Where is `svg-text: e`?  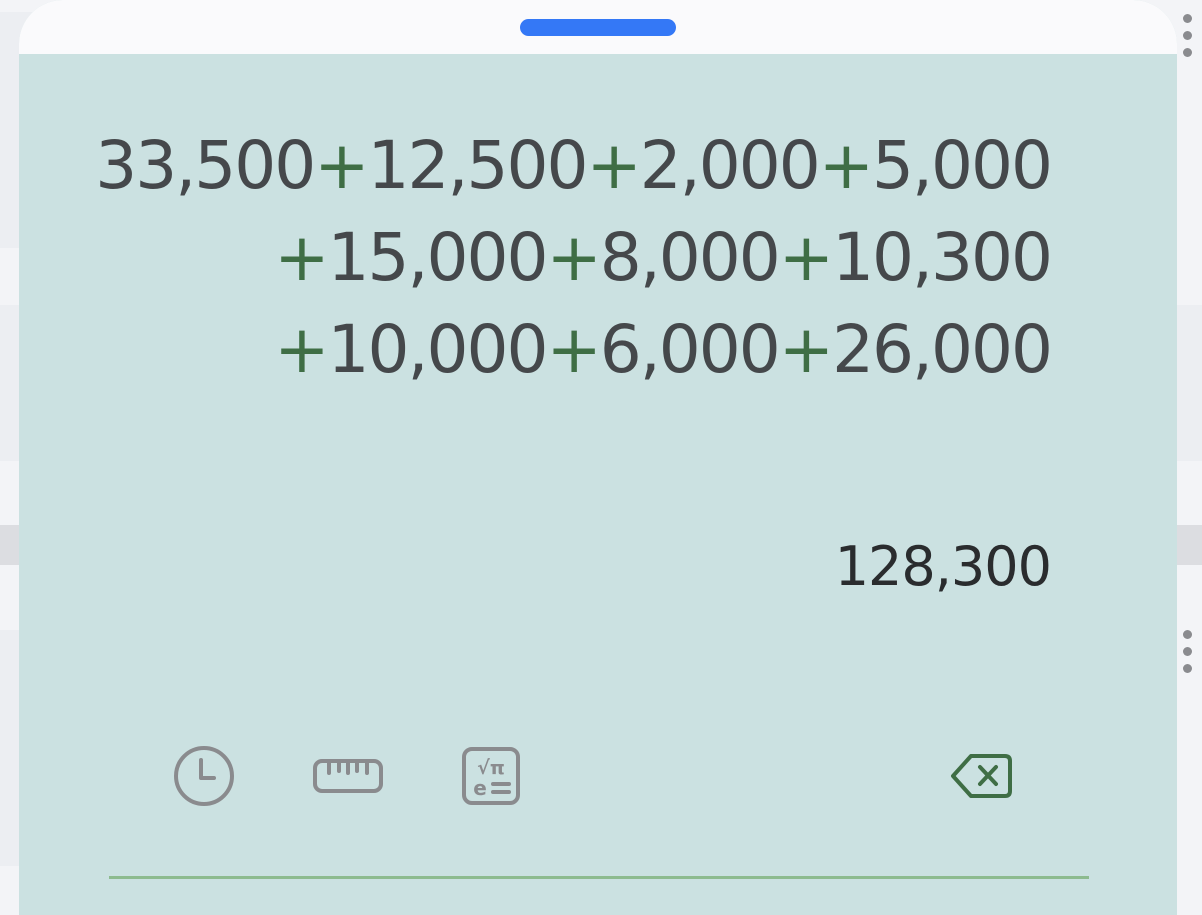 svg-text: e is located at coordinates (480, 788).